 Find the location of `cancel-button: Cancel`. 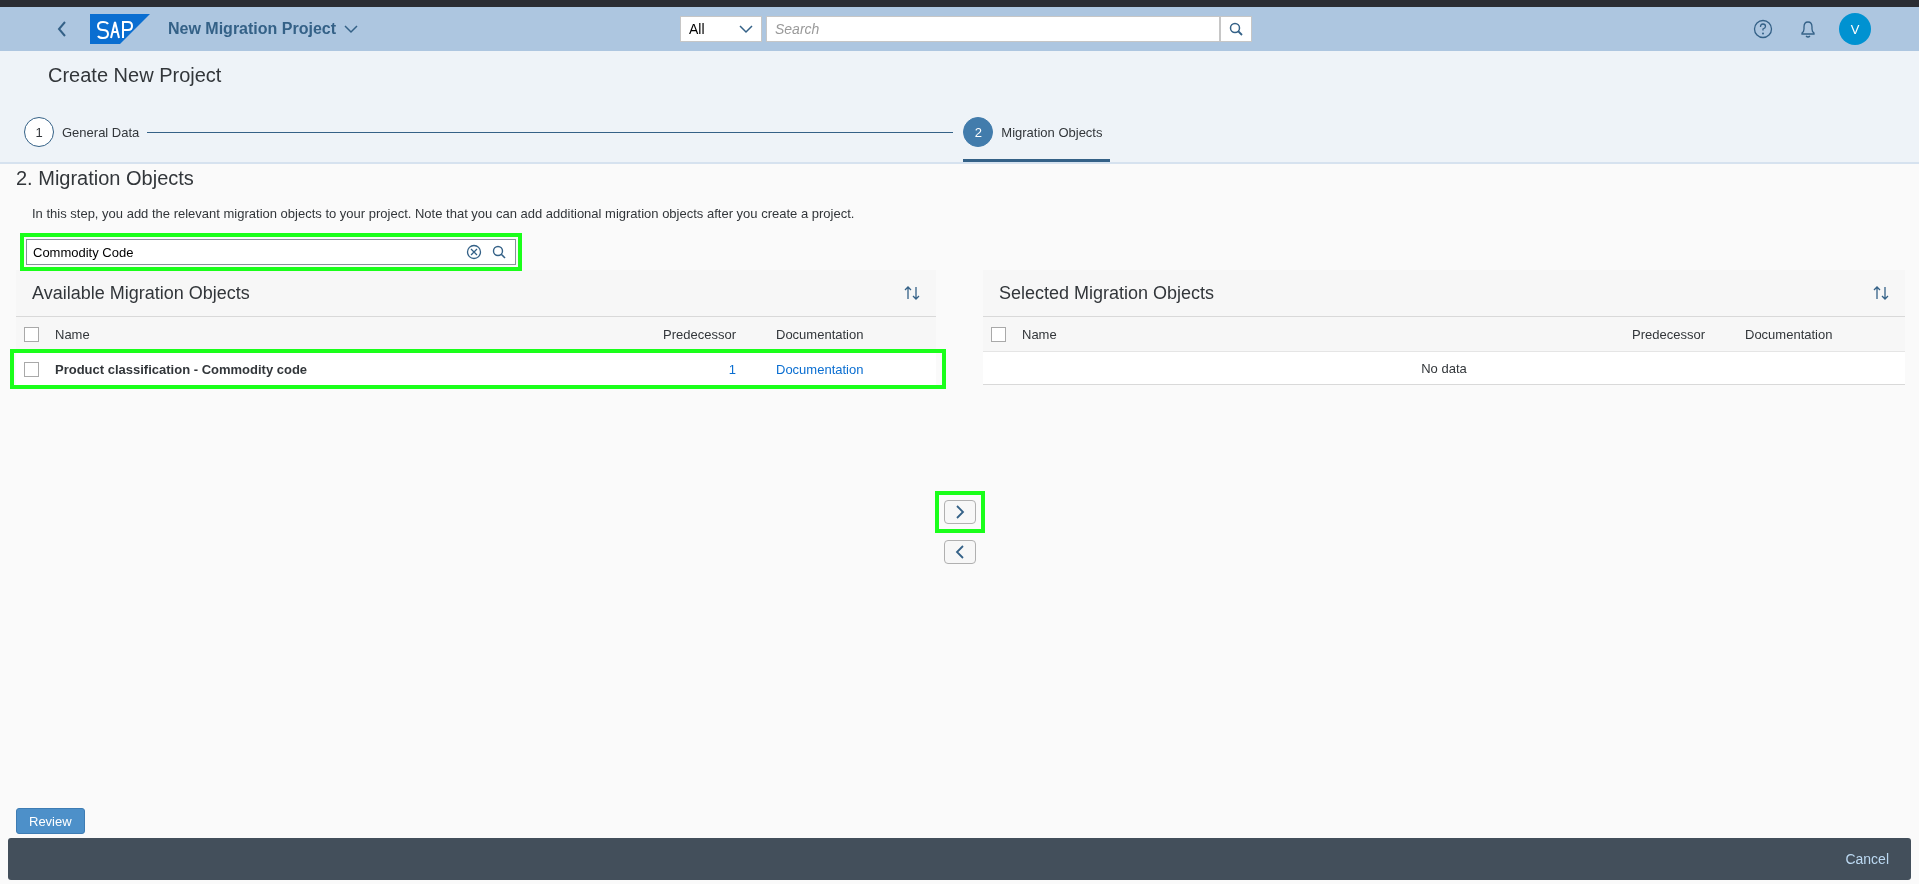

cancel-button: Cancel is located at coordinates (1867, 859).